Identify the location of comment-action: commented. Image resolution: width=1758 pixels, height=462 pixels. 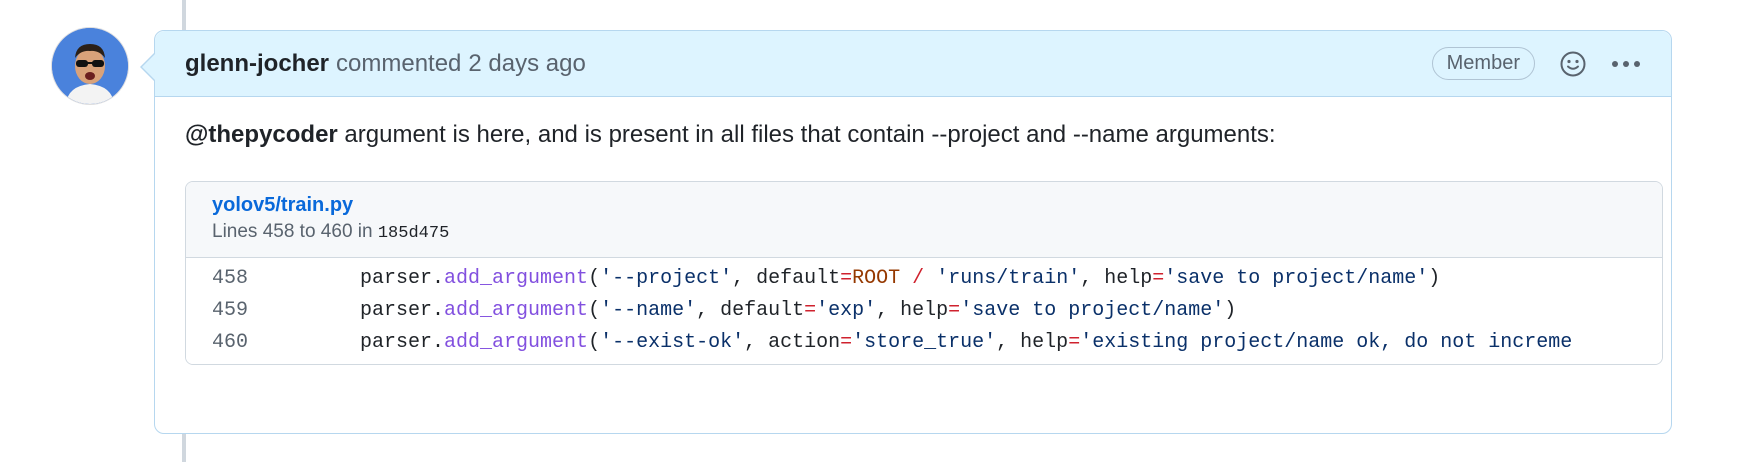
(399, 63).